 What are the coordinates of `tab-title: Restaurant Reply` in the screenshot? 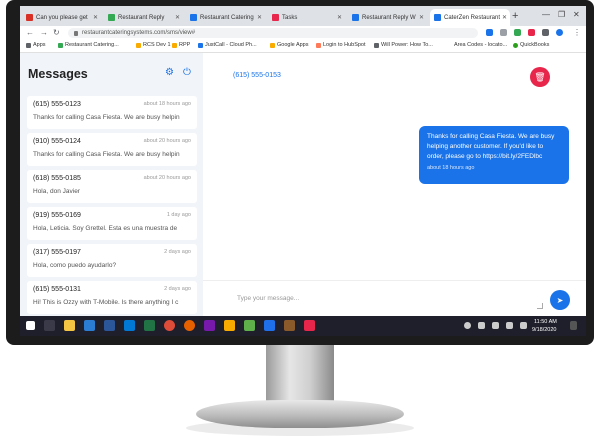 It's located at (141, 17).